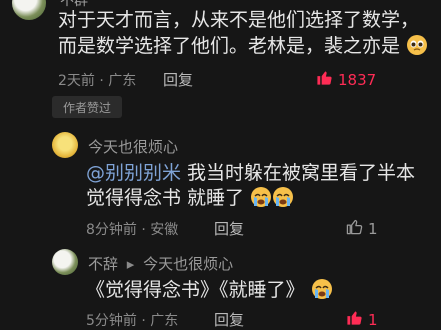 The height and width of the screenshot is (330, 441). Describe the element at coordinates (133, 146) in the screenshot. I see `reply-author: 今天也很烦心` at that location.